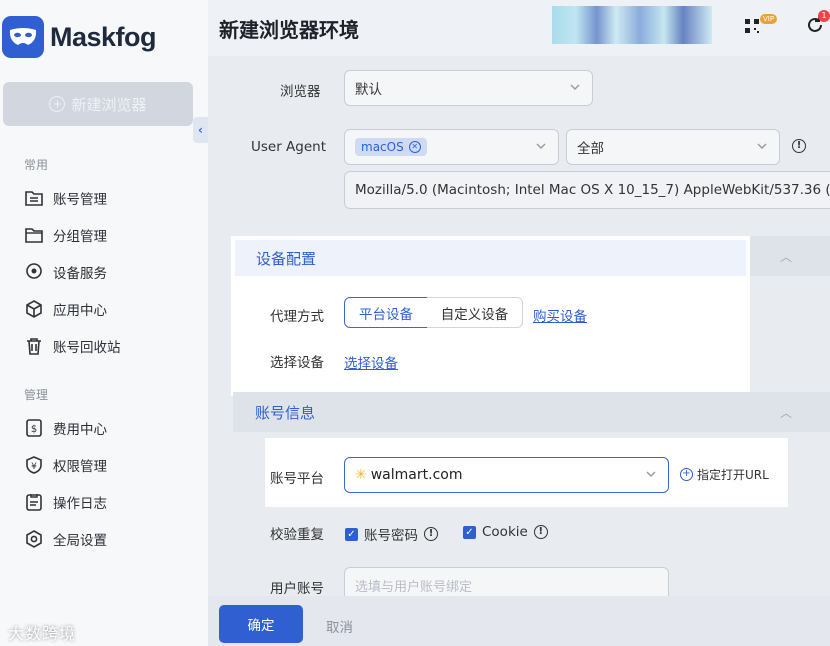 The image size is (830, 646). What do you see at coordinates (297, 317) in the screenshot?
I see `proxy-method-label: 代理方式` at bounding box center [297, 317].